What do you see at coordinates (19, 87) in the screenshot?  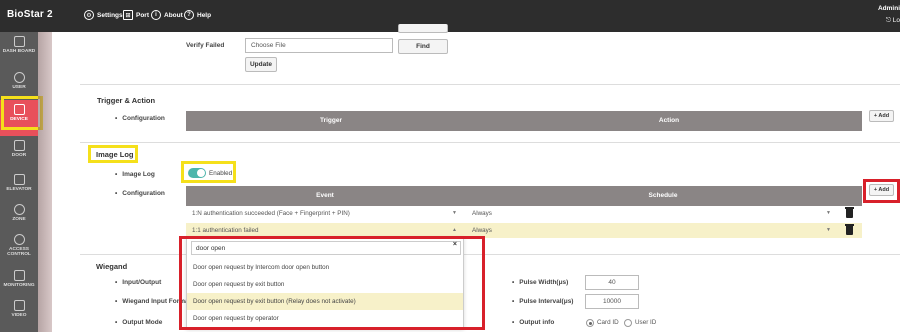 I see `sidebar-item-label: USER` at bounding box center [19, 87].